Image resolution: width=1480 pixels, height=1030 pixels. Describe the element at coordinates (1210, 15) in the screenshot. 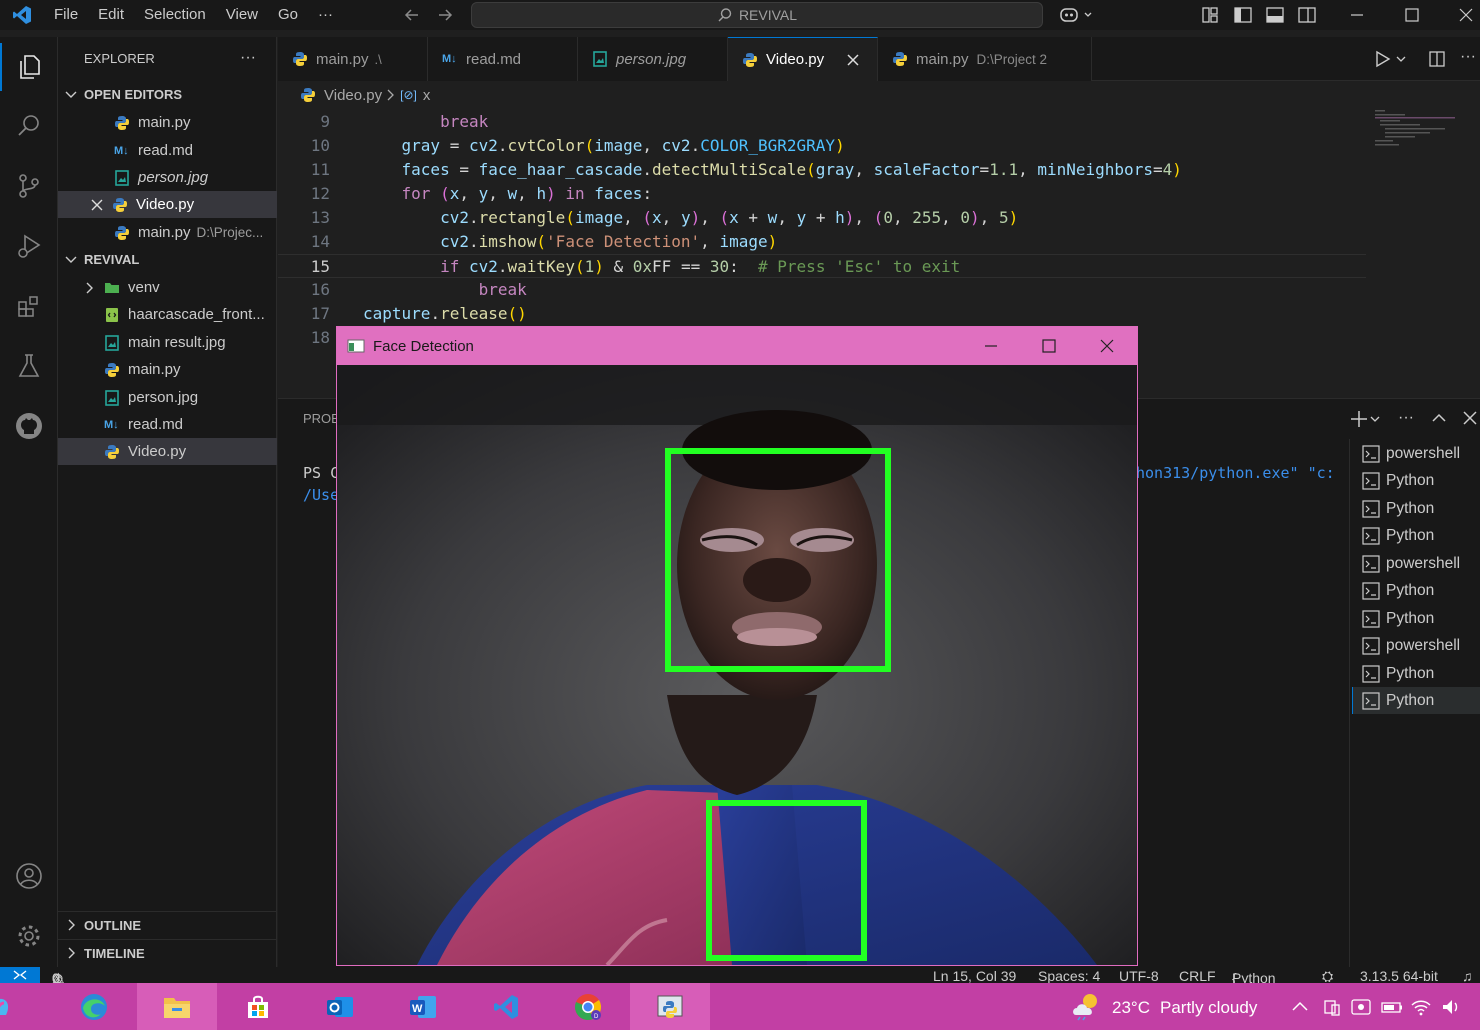

I see `customize-layout-icon` at that location.